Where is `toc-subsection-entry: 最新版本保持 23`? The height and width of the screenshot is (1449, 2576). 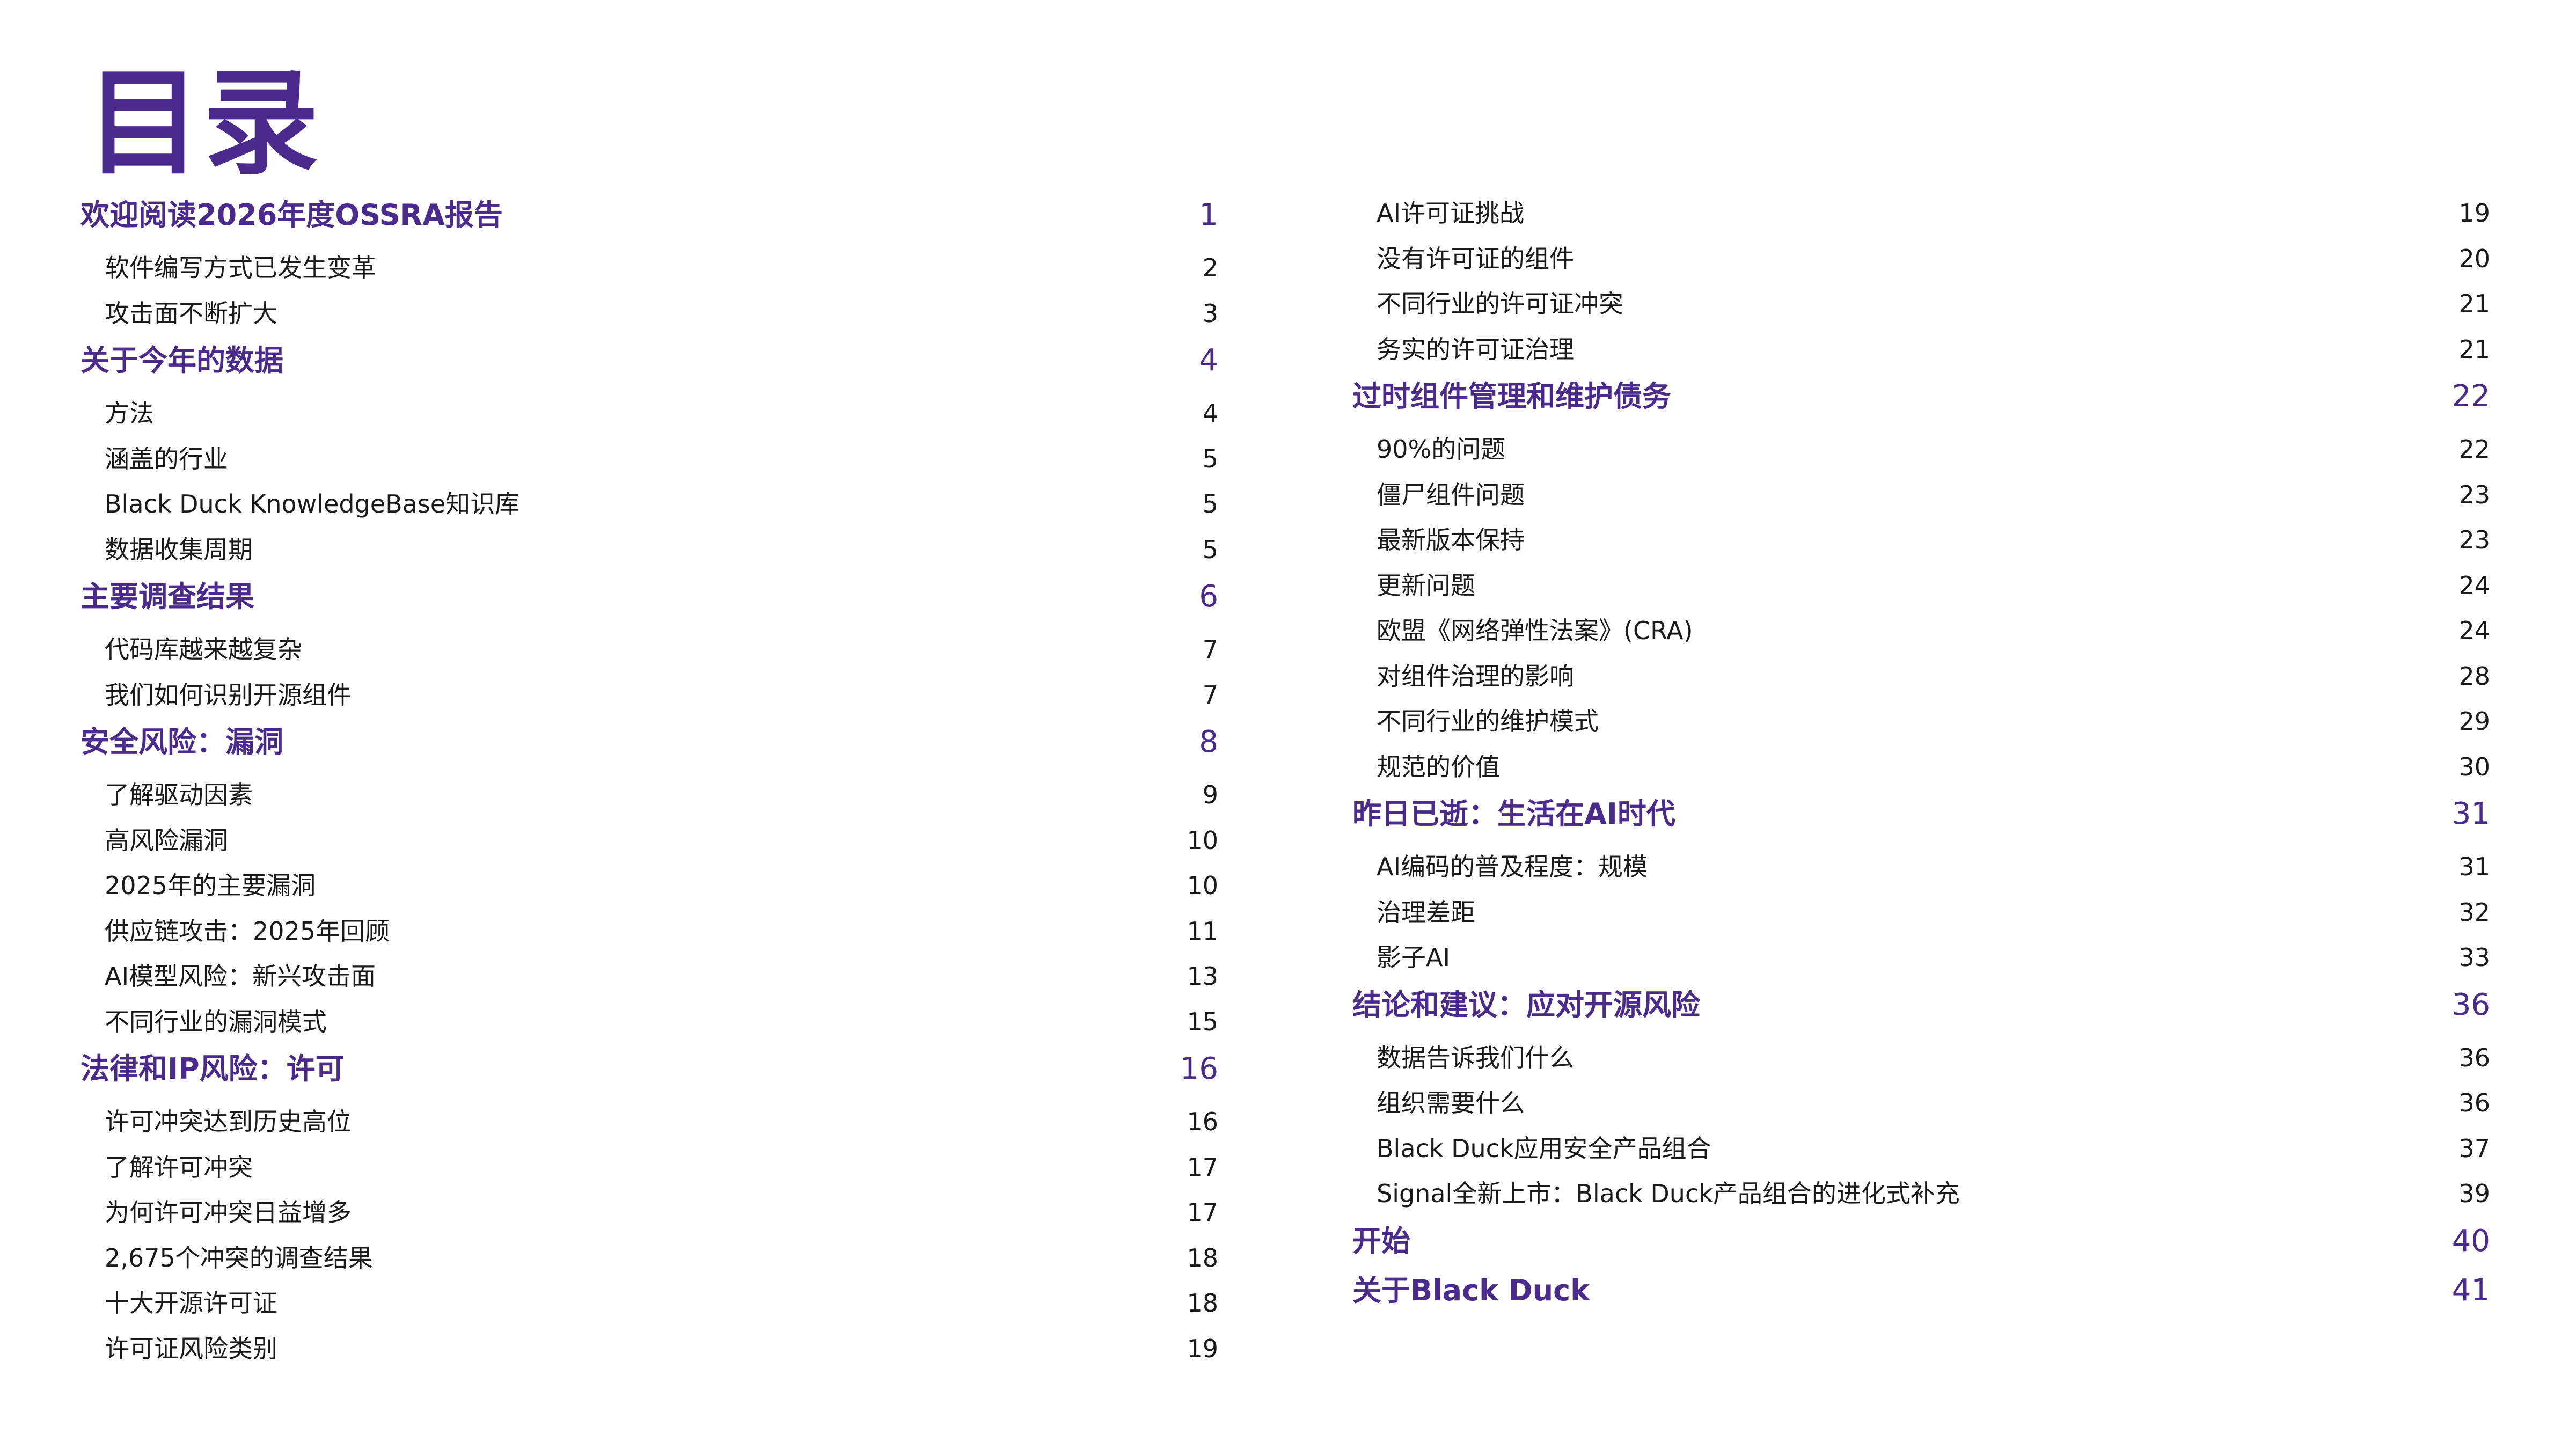 toc-subsection-entry: 最新版本保持 23 is located at coordinates (1921, 540).